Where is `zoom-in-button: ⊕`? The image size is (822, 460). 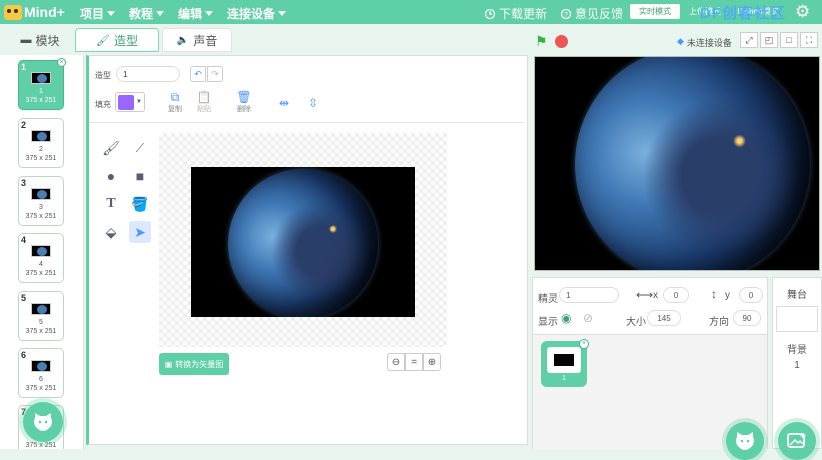 zoom-in-button: ⊕ is located at coordinates (432, 362).